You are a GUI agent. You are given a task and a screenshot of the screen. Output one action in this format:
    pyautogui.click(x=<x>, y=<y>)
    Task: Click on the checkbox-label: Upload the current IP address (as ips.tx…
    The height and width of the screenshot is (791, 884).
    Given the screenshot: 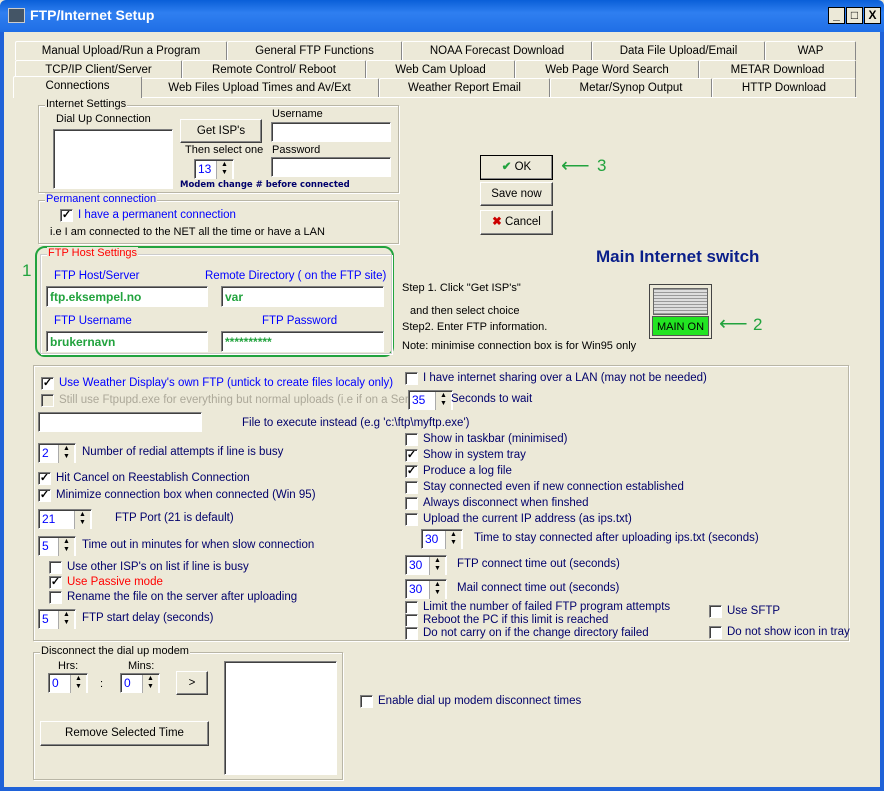 What is the action you would take?
    pyautogui.click(x=527, y=519)
    